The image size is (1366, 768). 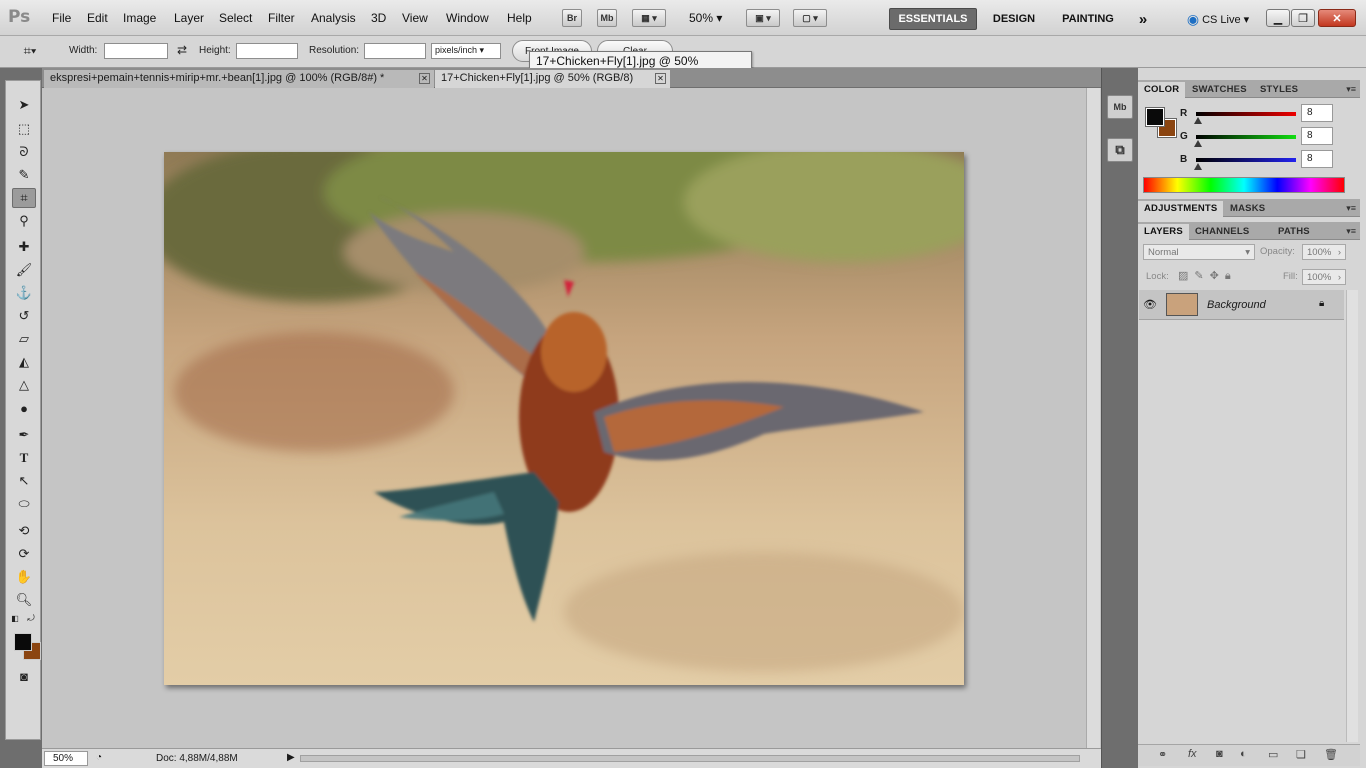 I want to click on history-panel-button: ⧉, so click(x=1120, y=150).